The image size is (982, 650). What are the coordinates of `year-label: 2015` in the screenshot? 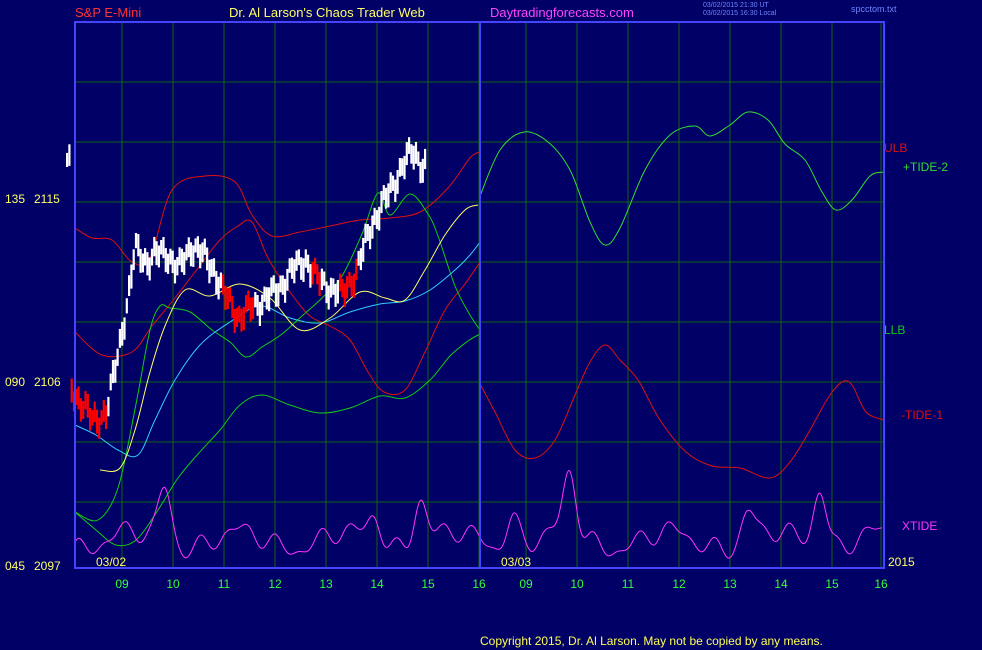 It's located at (901, 562).